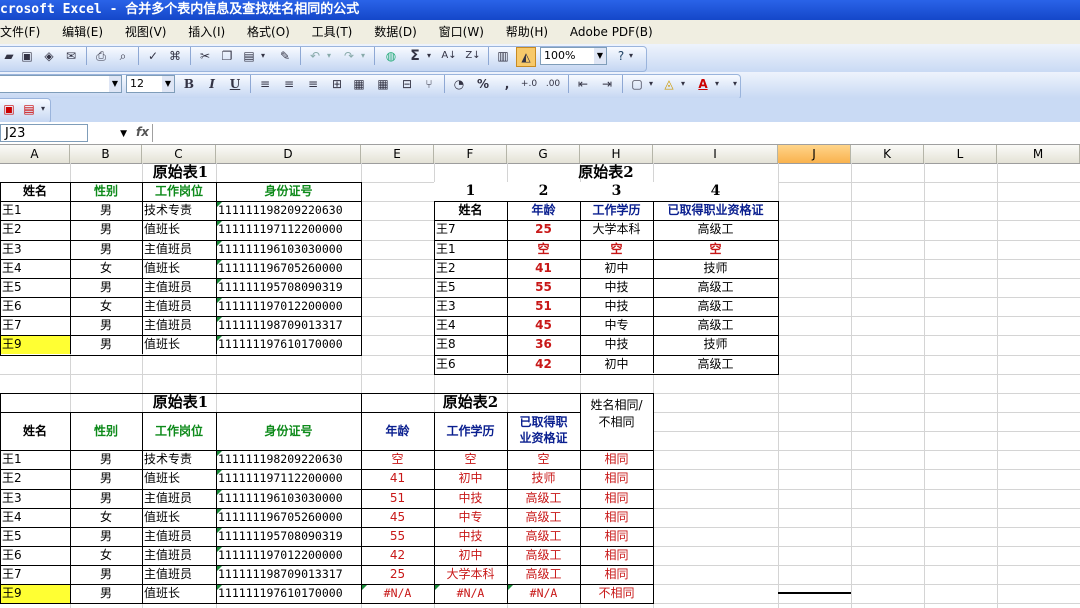 This screenshot has height=608, width=1080. Describe the element at coordinates (337, 84) in the screenshot. I see `merge-center-icon: ⊞` at that location.